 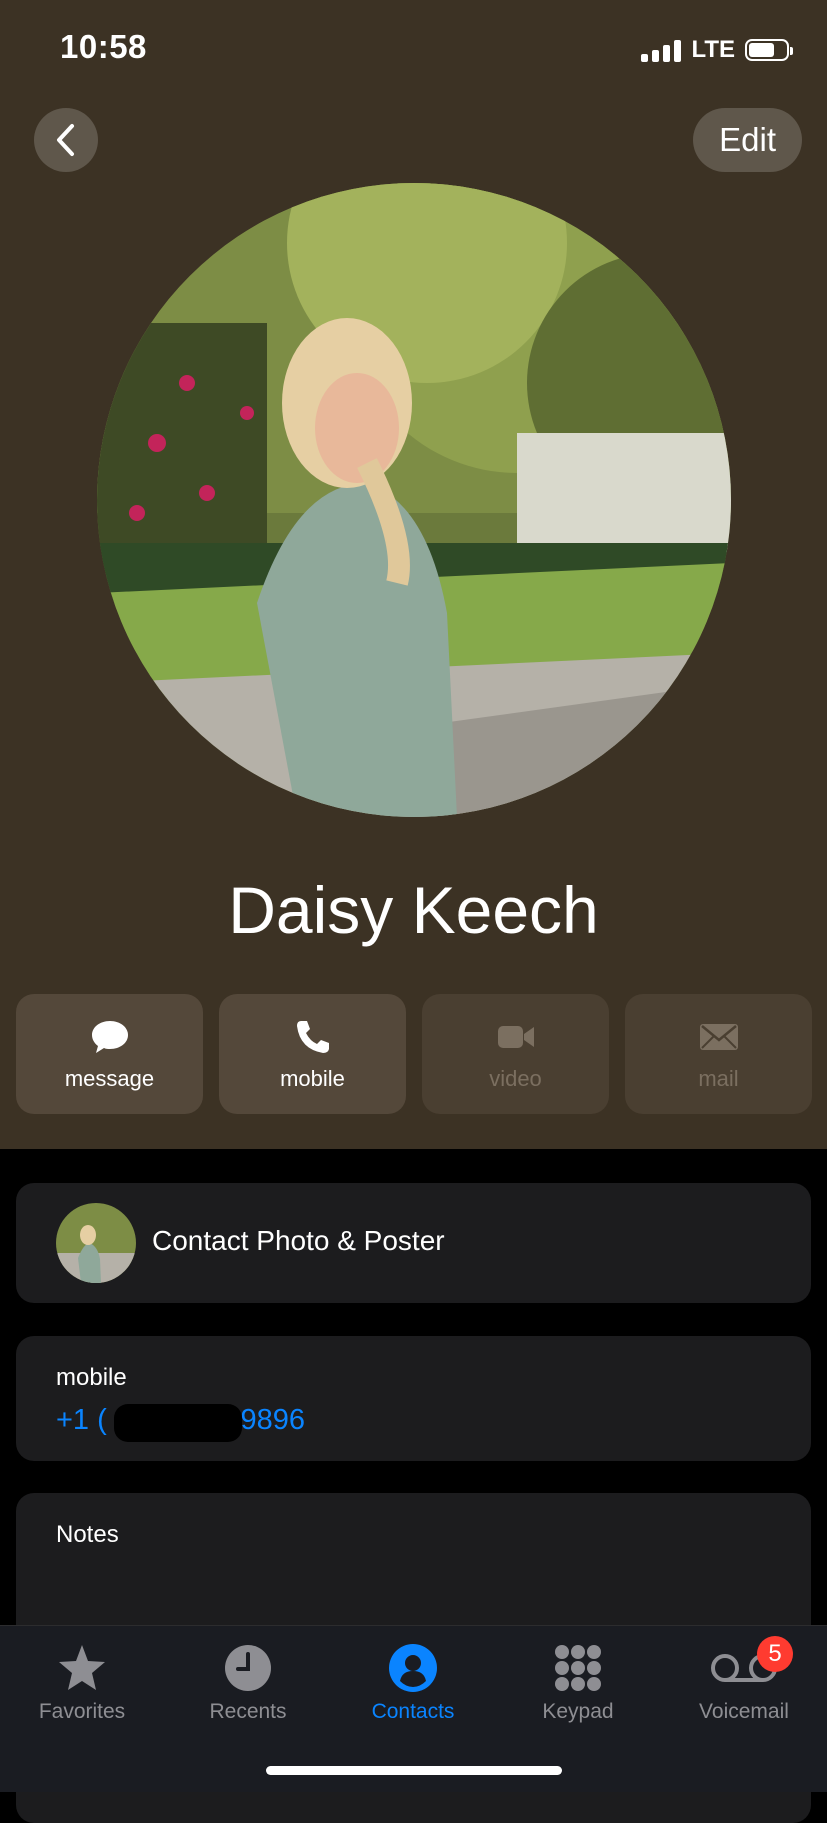 What do you see at coordinates (109, 1054) in the screenshot?
I see `message-button: message` at bounding box center [109, 1054].